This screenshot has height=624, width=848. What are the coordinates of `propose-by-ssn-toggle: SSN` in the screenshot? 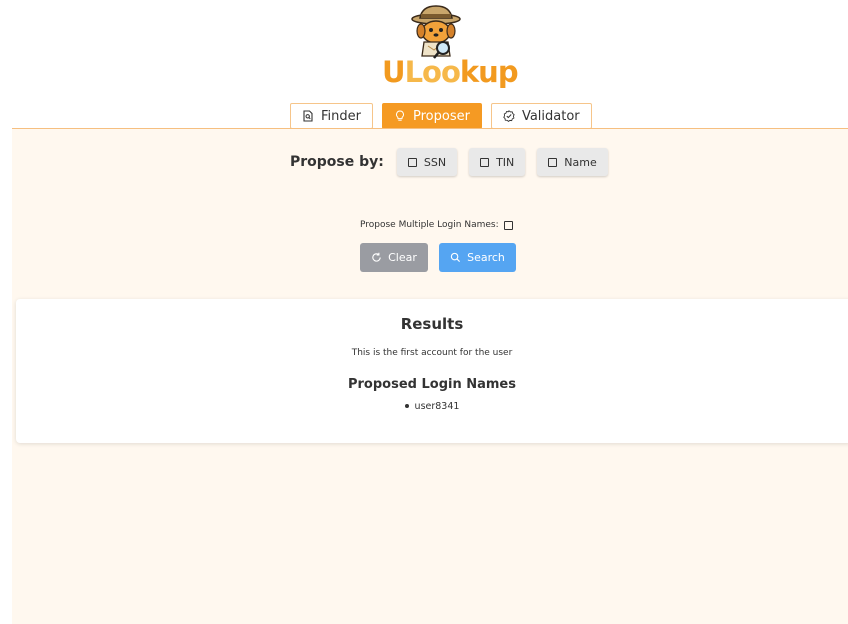 It's located at (427, 162).